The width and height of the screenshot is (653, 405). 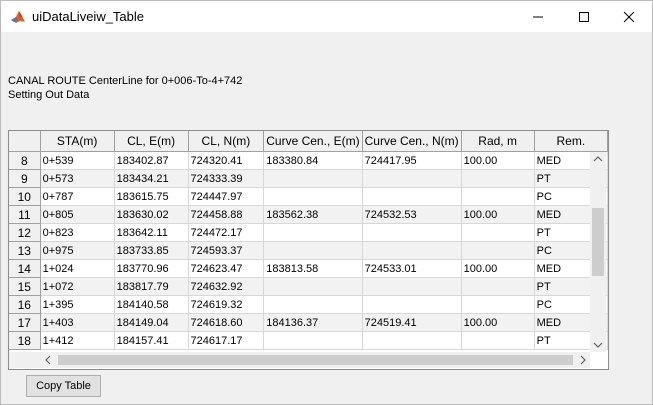 I want to click on column-header: Curve Cen., E(m), so click(x=313, y=141).